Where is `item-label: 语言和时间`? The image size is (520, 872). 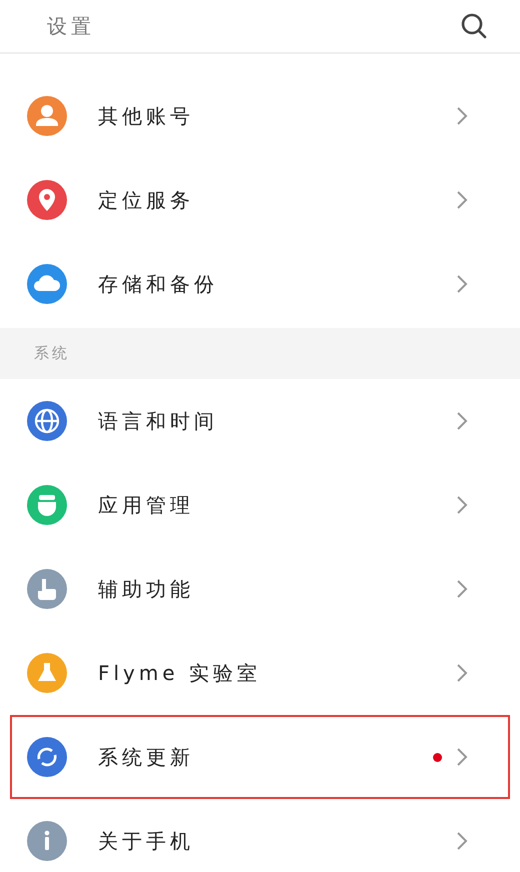
item-label: 语言和时间 is located at coordinates (158, 421).